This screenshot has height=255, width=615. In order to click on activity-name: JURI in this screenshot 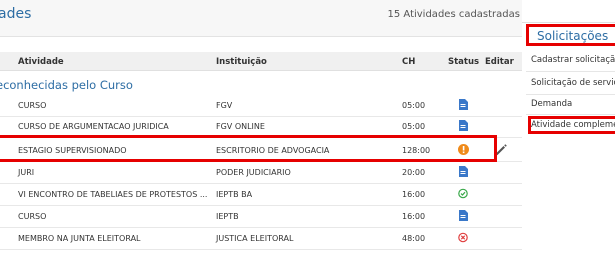, I will do `click(26, 172)`.